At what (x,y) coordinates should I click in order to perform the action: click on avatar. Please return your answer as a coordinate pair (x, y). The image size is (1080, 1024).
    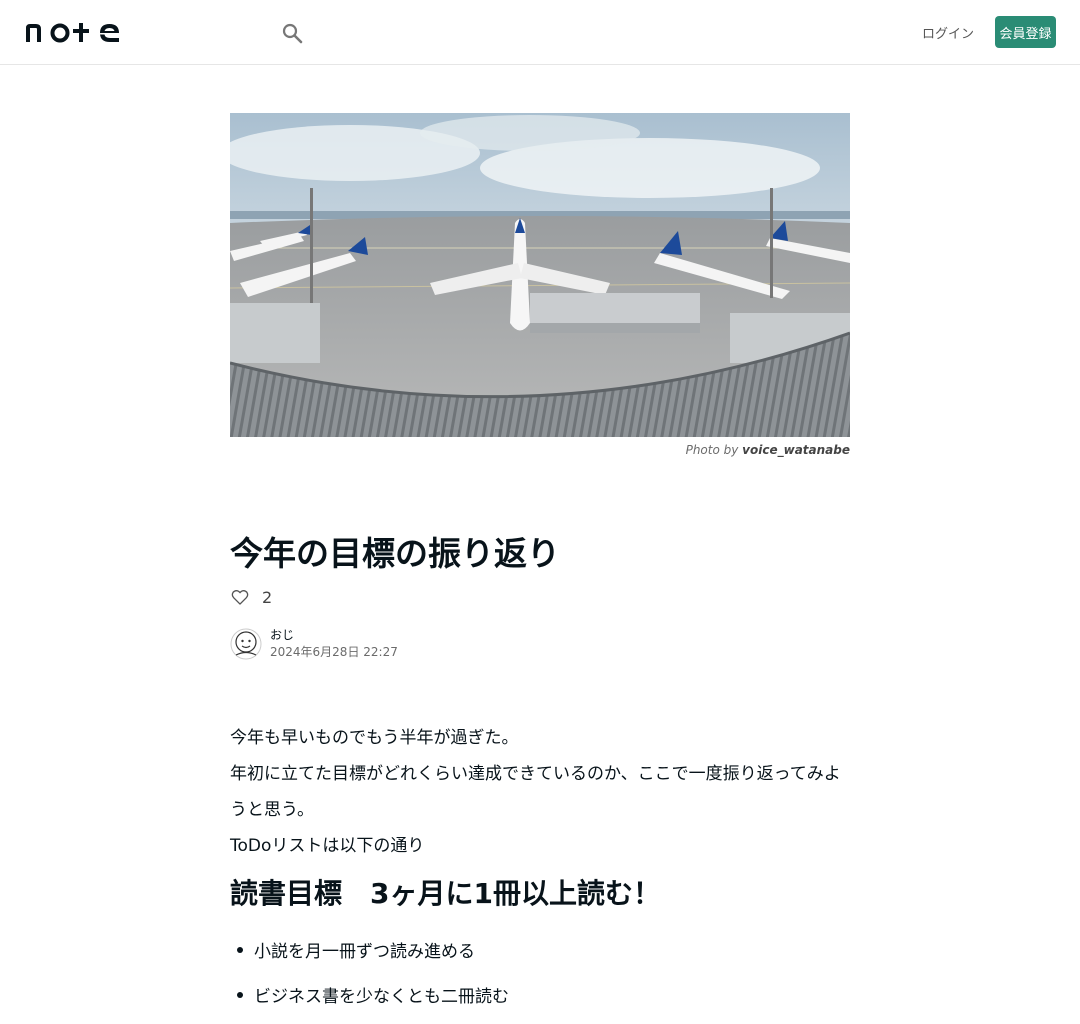
    Looking at the image, I should click on (246, 644).